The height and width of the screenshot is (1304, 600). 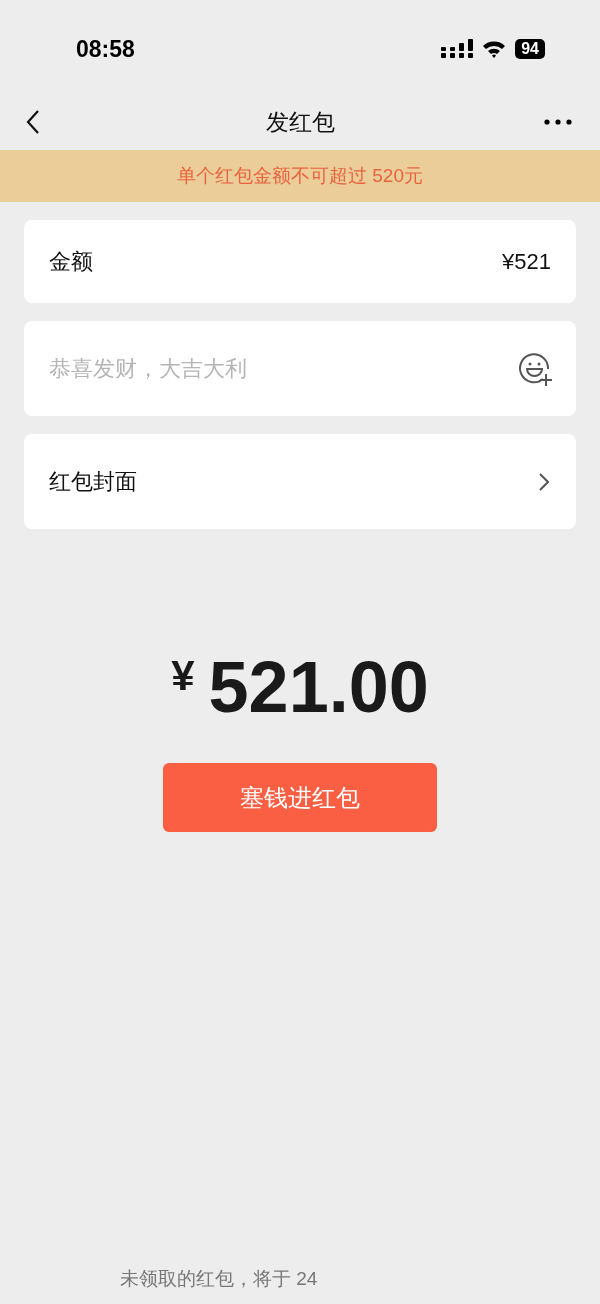 What do you see at coordinates (33, 122) in the screenshot?
I see `back-icon` at bounding box center [33, 122].